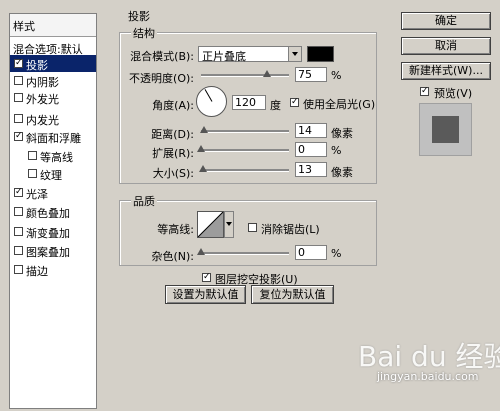 The height and width of the screenshot is (411, 500). Describe the element at coordinates (172, 134) in the screenshot. I see `distance-label: 距离(D):` at that location.